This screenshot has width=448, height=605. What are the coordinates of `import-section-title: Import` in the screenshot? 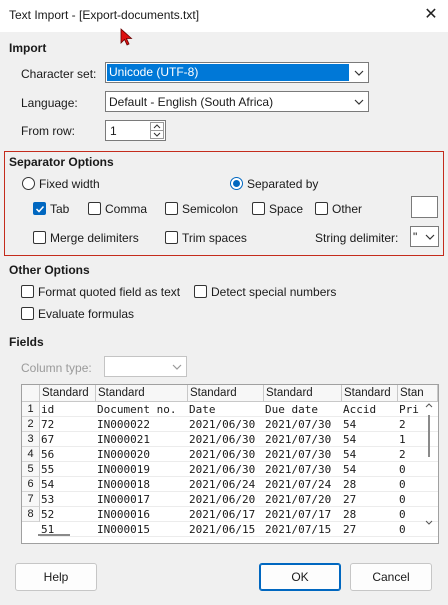 It's located at (28, 48).